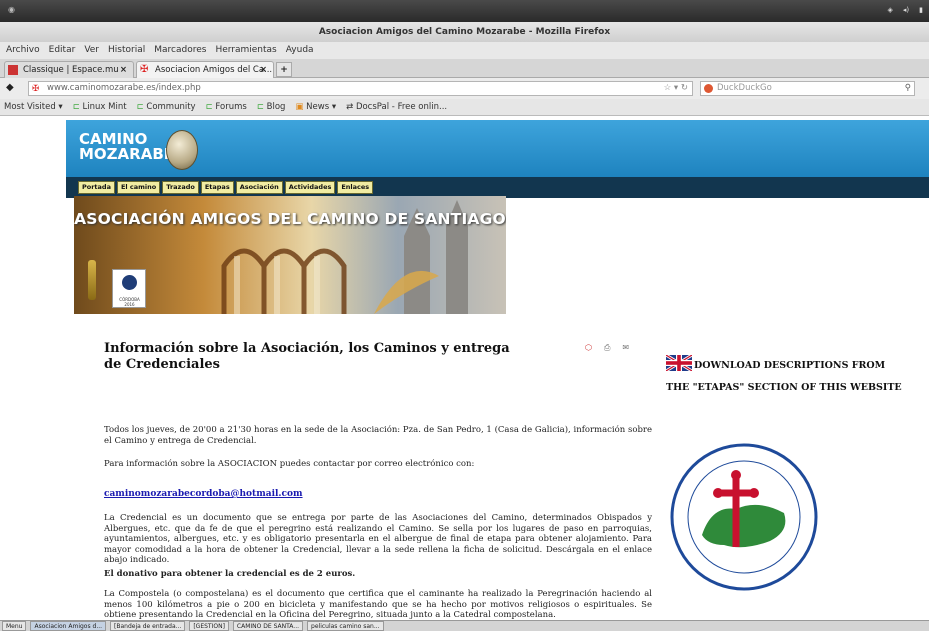 The height and width of the screenshot is (631, 929). I want to click on url-bar: ✠ www.caminomozarabe.es/index.php ☆ ▾ ↻, so click(360, 88).